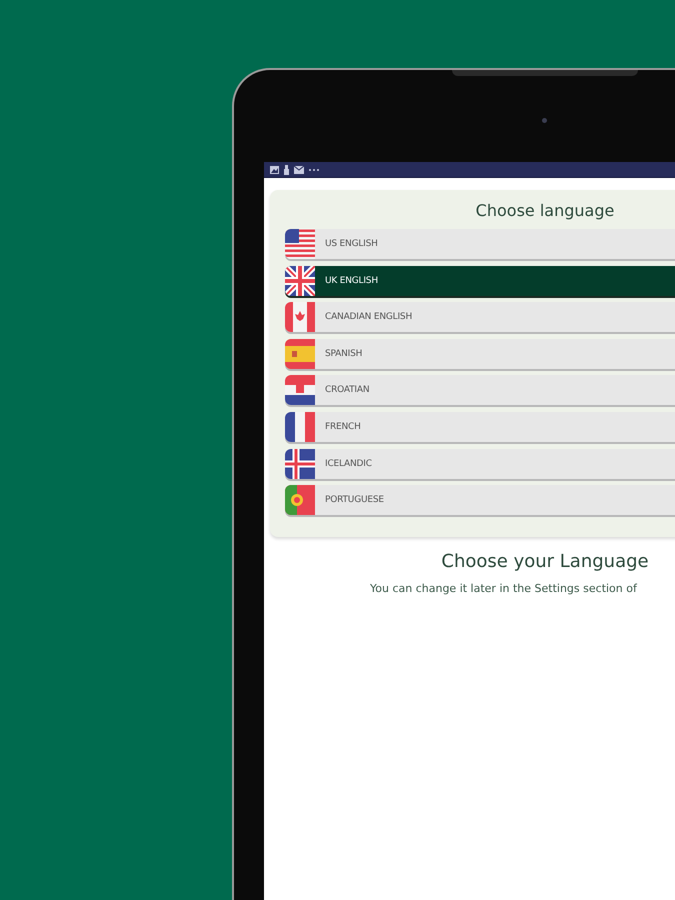  What do you see at coordinates (480, 500) in the screenshot?
I see `language-option: PORTUGUESE` at bounding box center [480, 500].